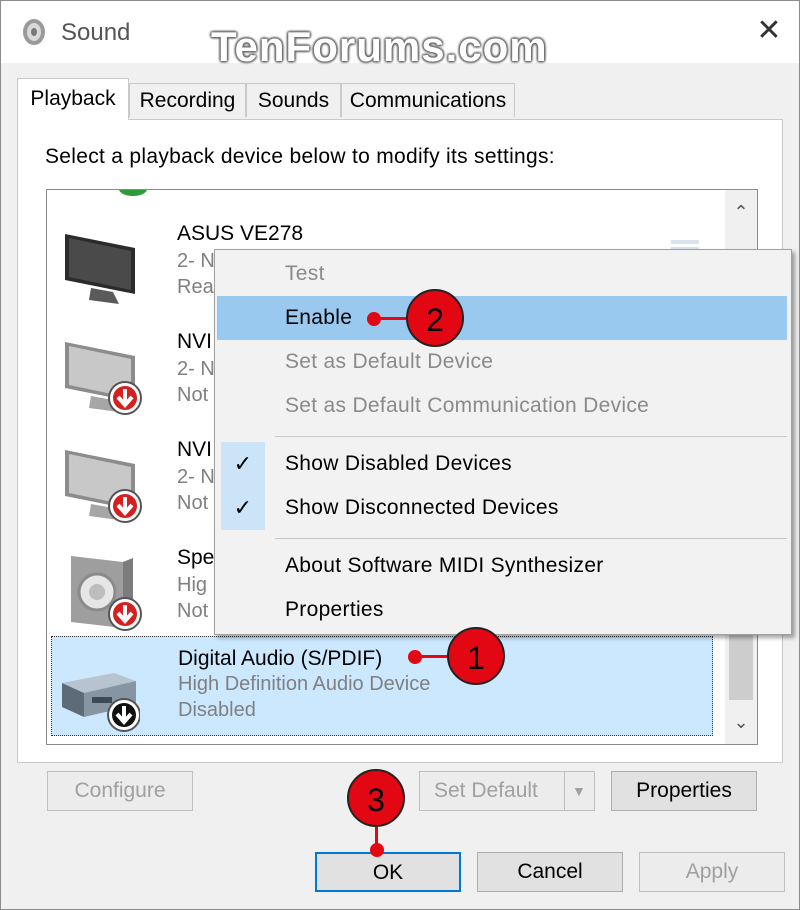  What do you see at coordinates (106, 593) in the screenshot?
I see `speaker-icon` at bounding box center [106, 593].